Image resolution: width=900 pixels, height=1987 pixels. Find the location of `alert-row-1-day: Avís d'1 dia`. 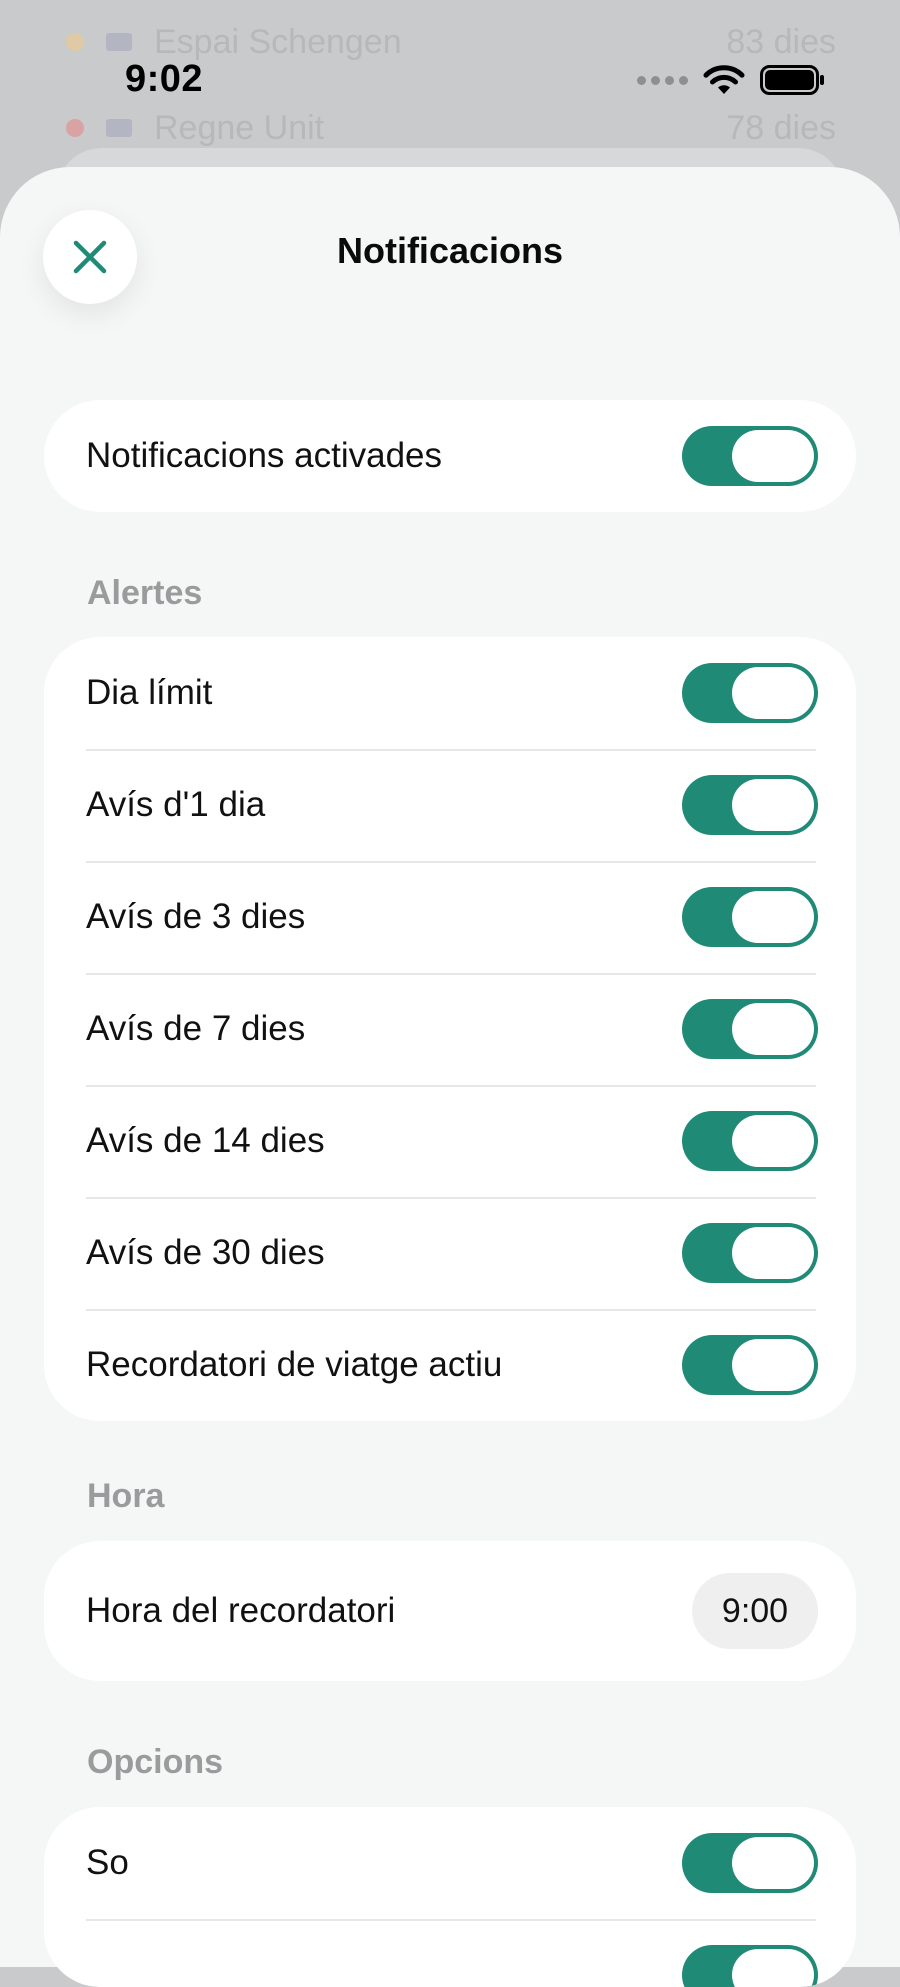

alert-row-1-day: Avís d'1 dia is located at coordinates (450, 805).